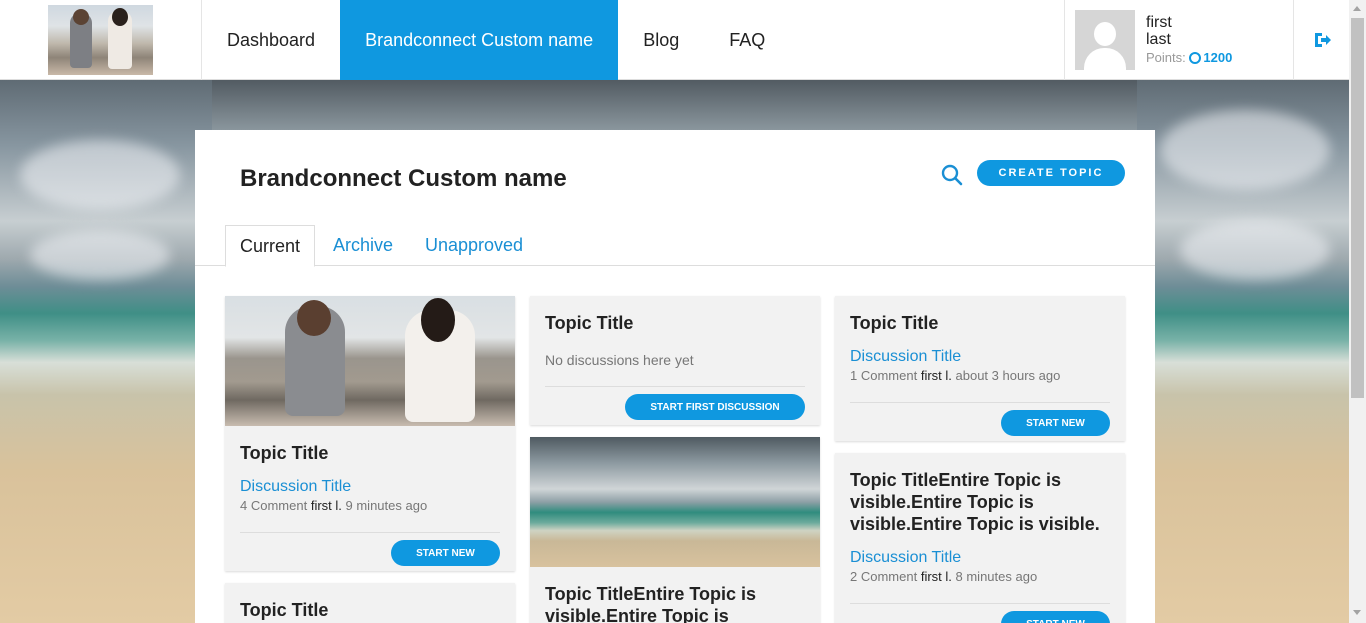 The height and width of the screenshot is (623, 1366). I want to click on create-topic-button: CREATE TOPIC, so click(1051, 173).